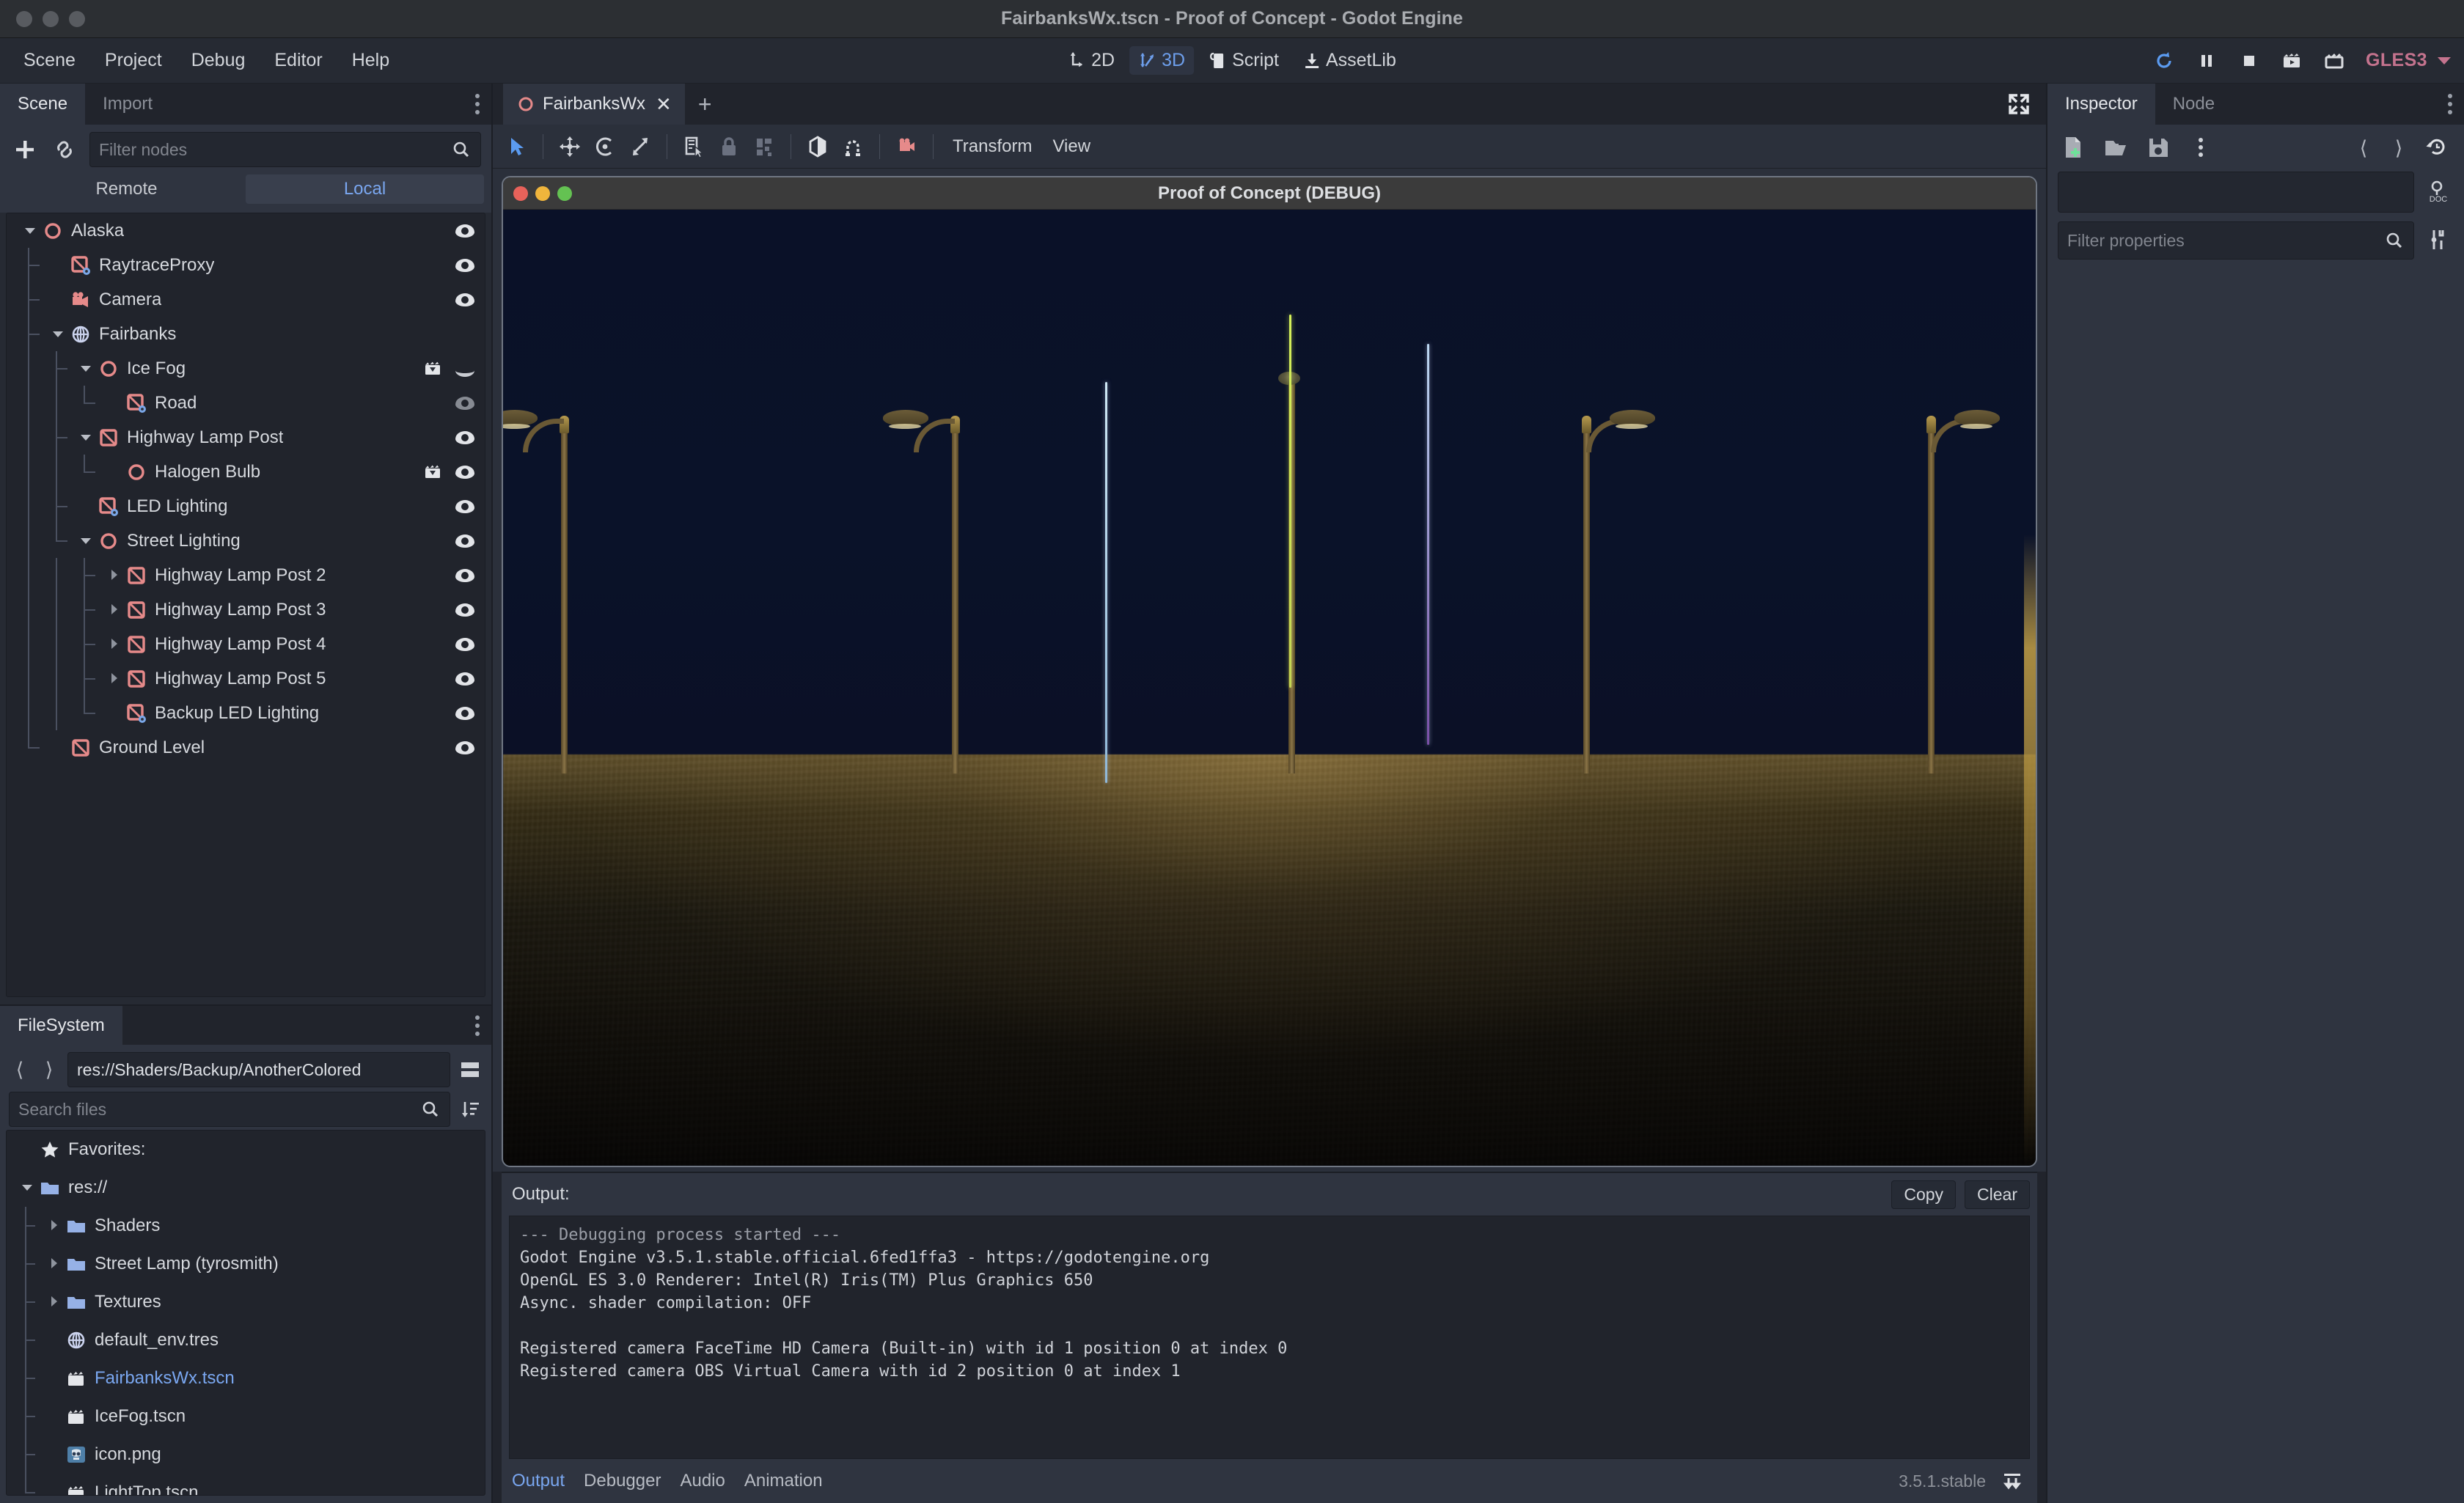 The image size is (2464, 1503). Describe the element at coordinates (2159, 148) in the screenshot. I see `save-icon` at that location.